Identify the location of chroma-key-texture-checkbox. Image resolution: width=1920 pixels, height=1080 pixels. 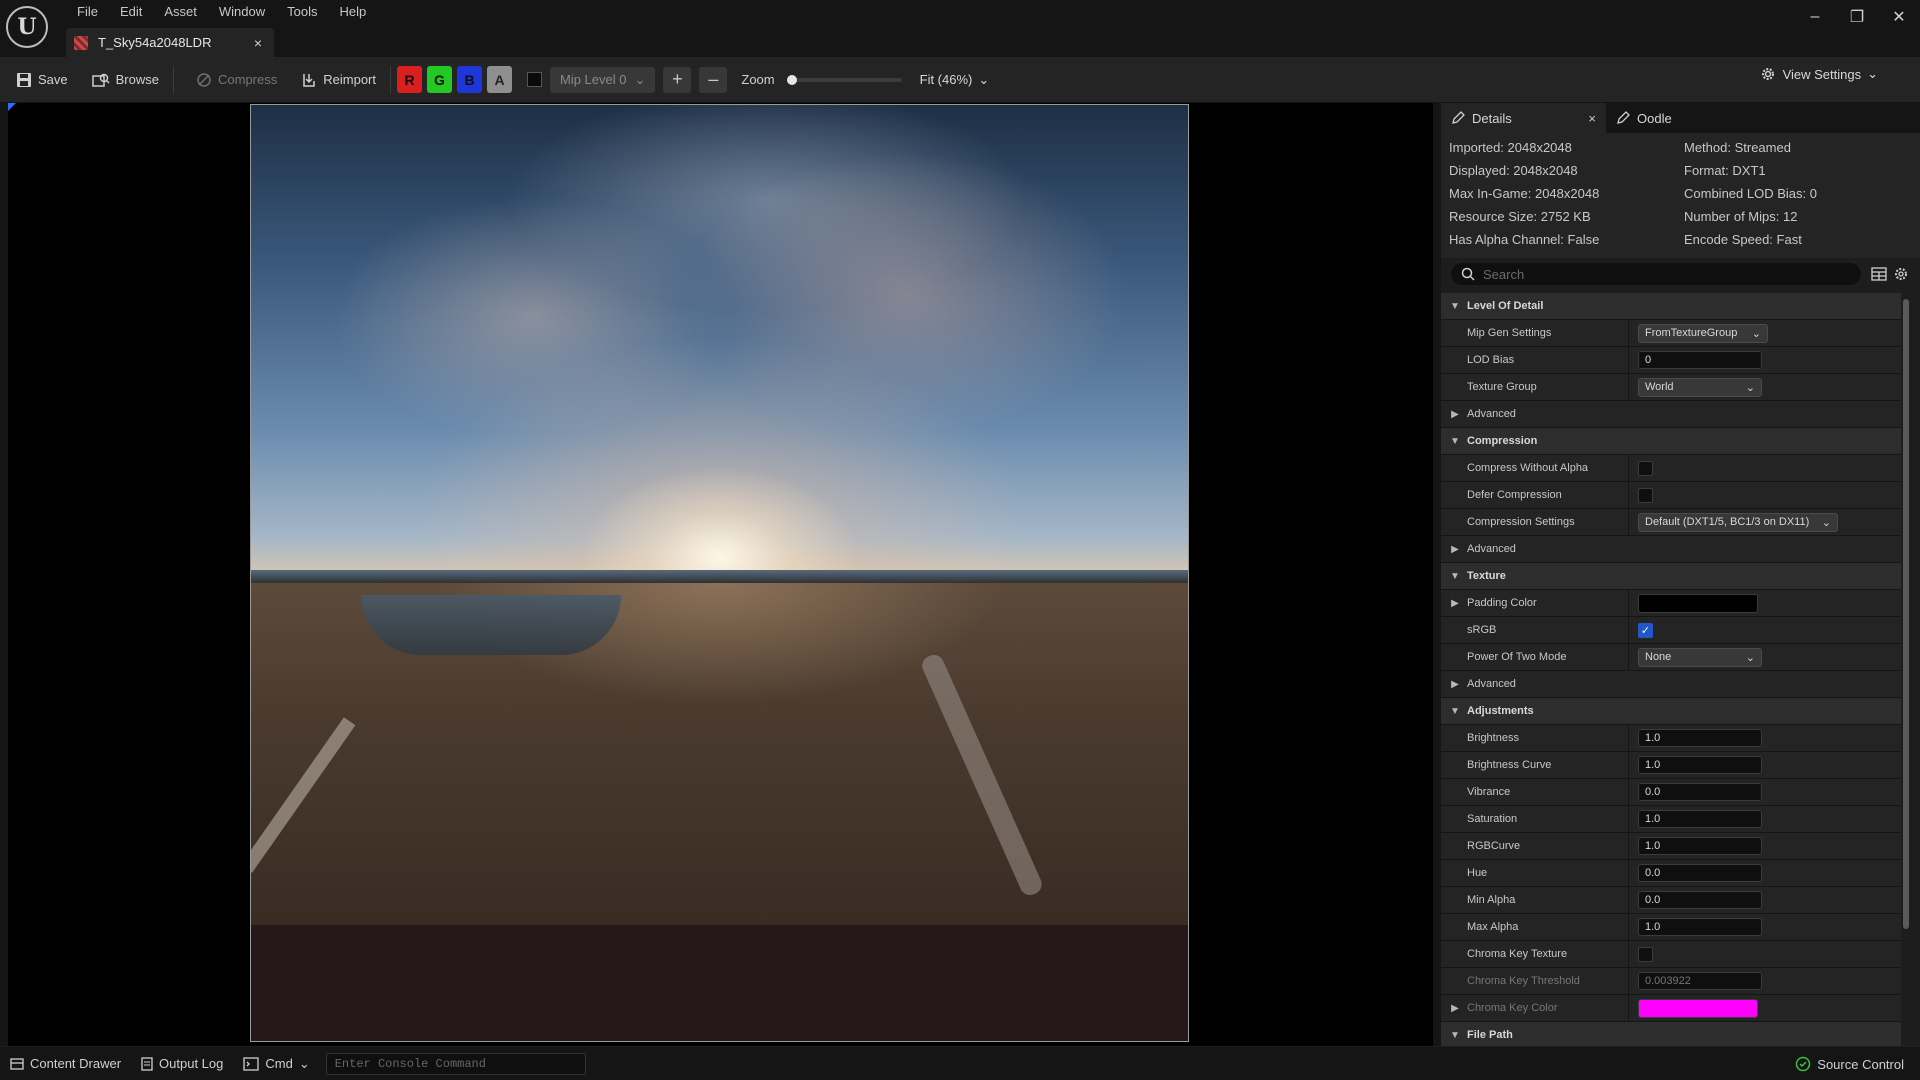
(1645, 954).